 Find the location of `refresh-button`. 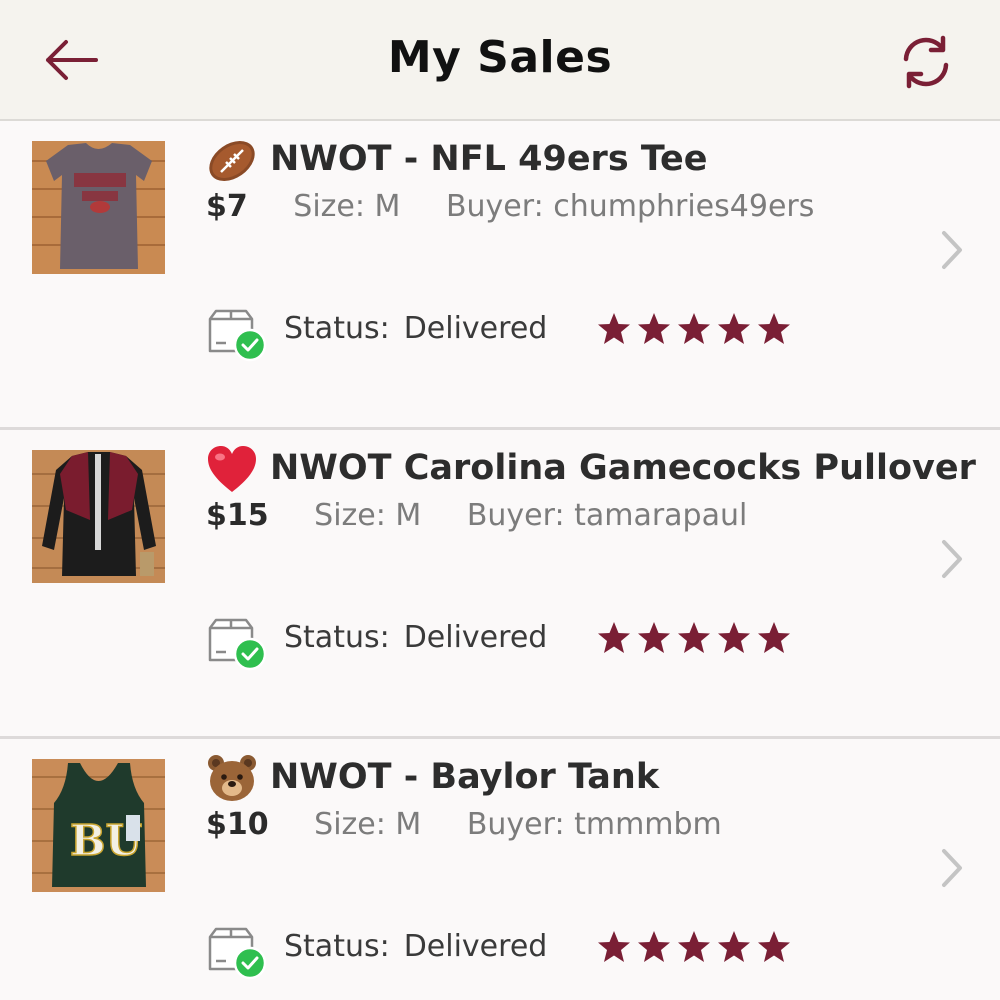

refresh-button is located at coordinates (926, 62).